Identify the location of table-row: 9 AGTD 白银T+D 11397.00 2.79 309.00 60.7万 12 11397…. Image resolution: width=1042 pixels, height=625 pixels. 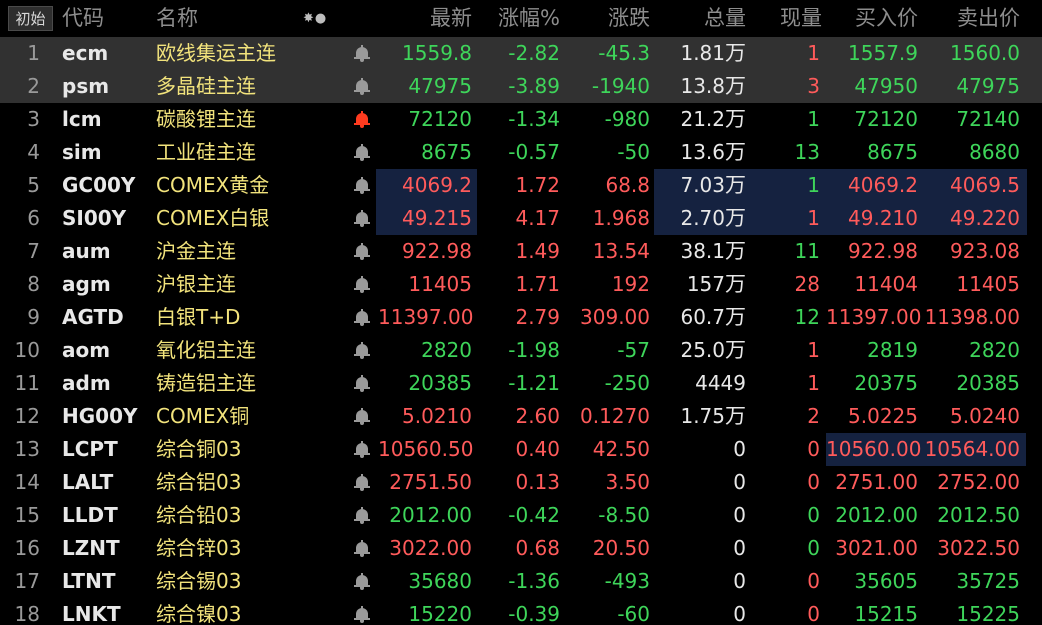
(521, 317).